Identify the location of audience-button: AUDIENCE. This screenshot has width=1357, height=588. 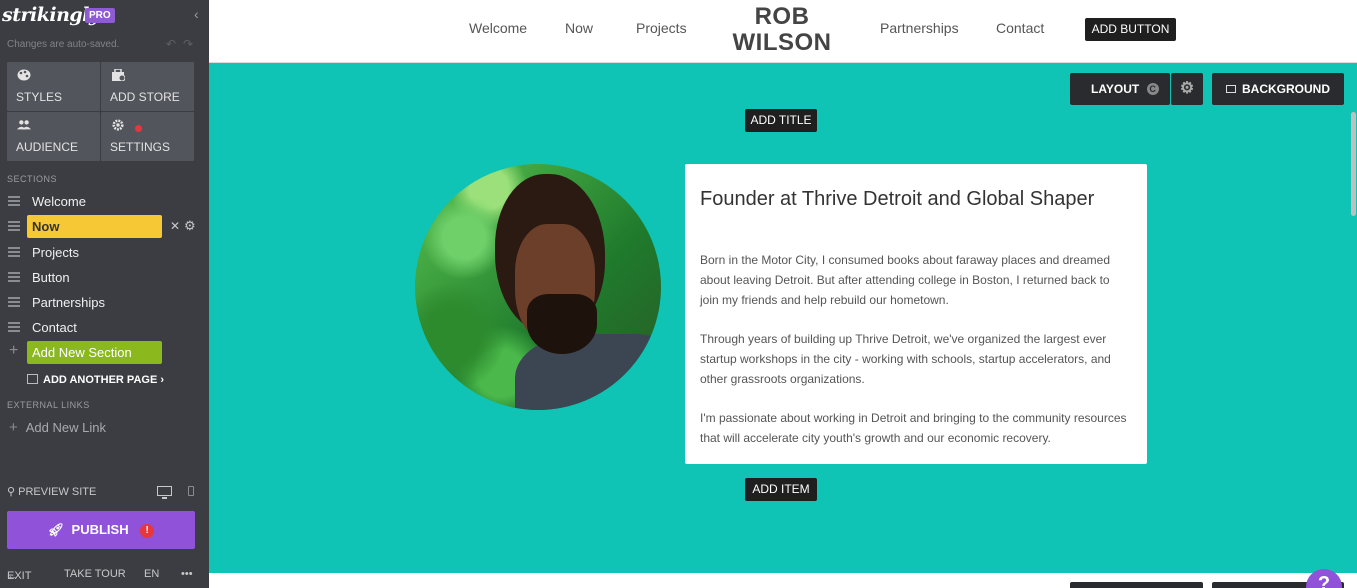
(53, 136).